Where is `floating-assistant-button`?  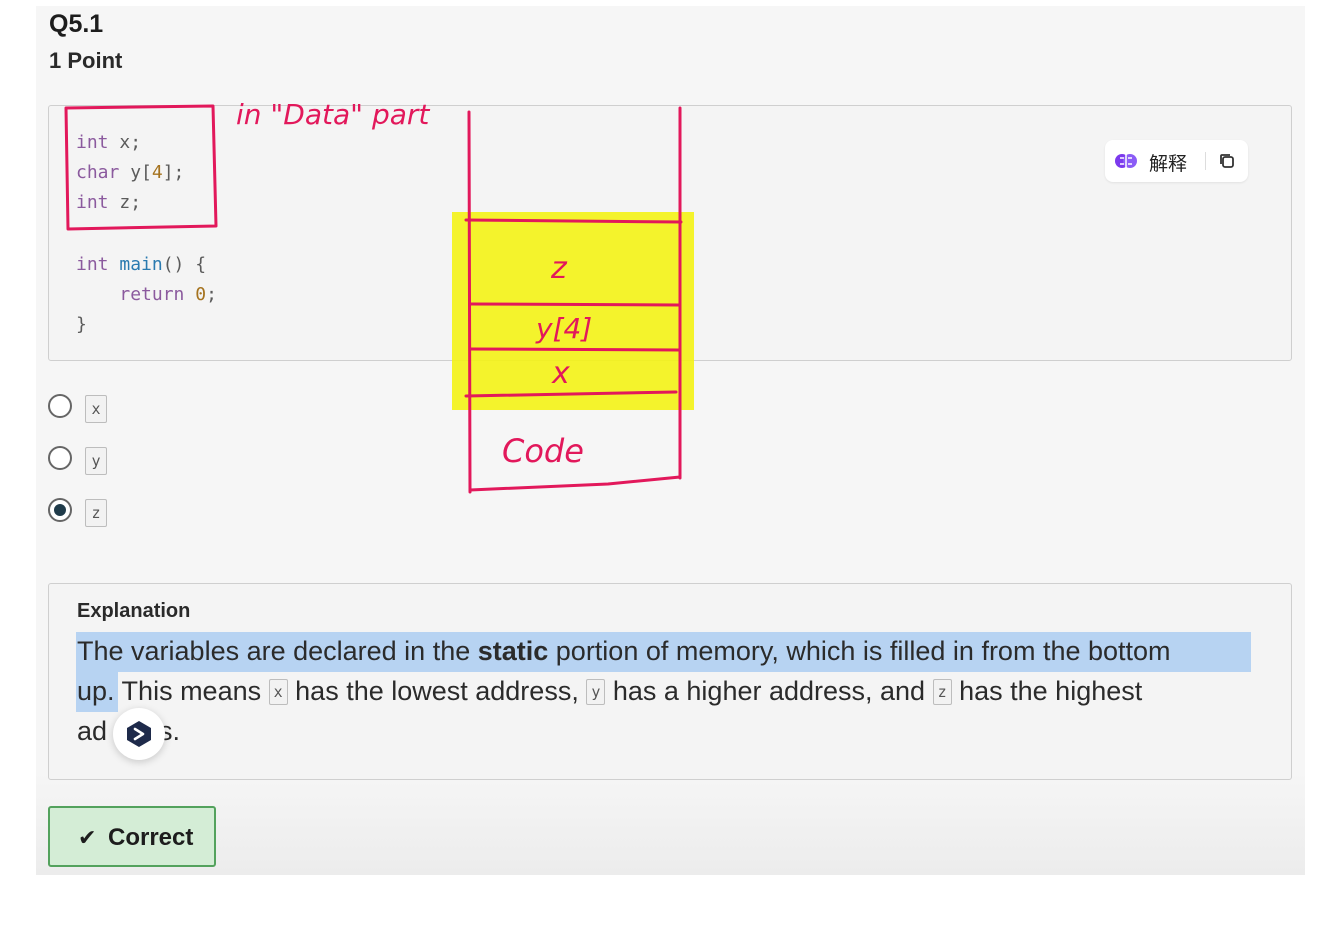
floating-assistant-button is located at coordinates (139, 734).